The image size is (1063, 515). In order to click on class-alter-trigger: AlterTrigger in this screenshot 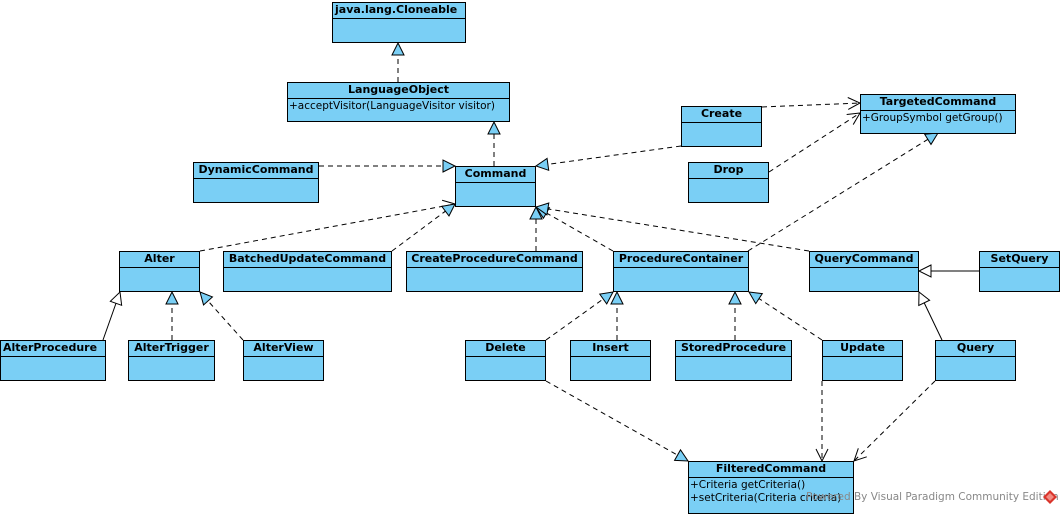, I will do `click(171, 360)`.